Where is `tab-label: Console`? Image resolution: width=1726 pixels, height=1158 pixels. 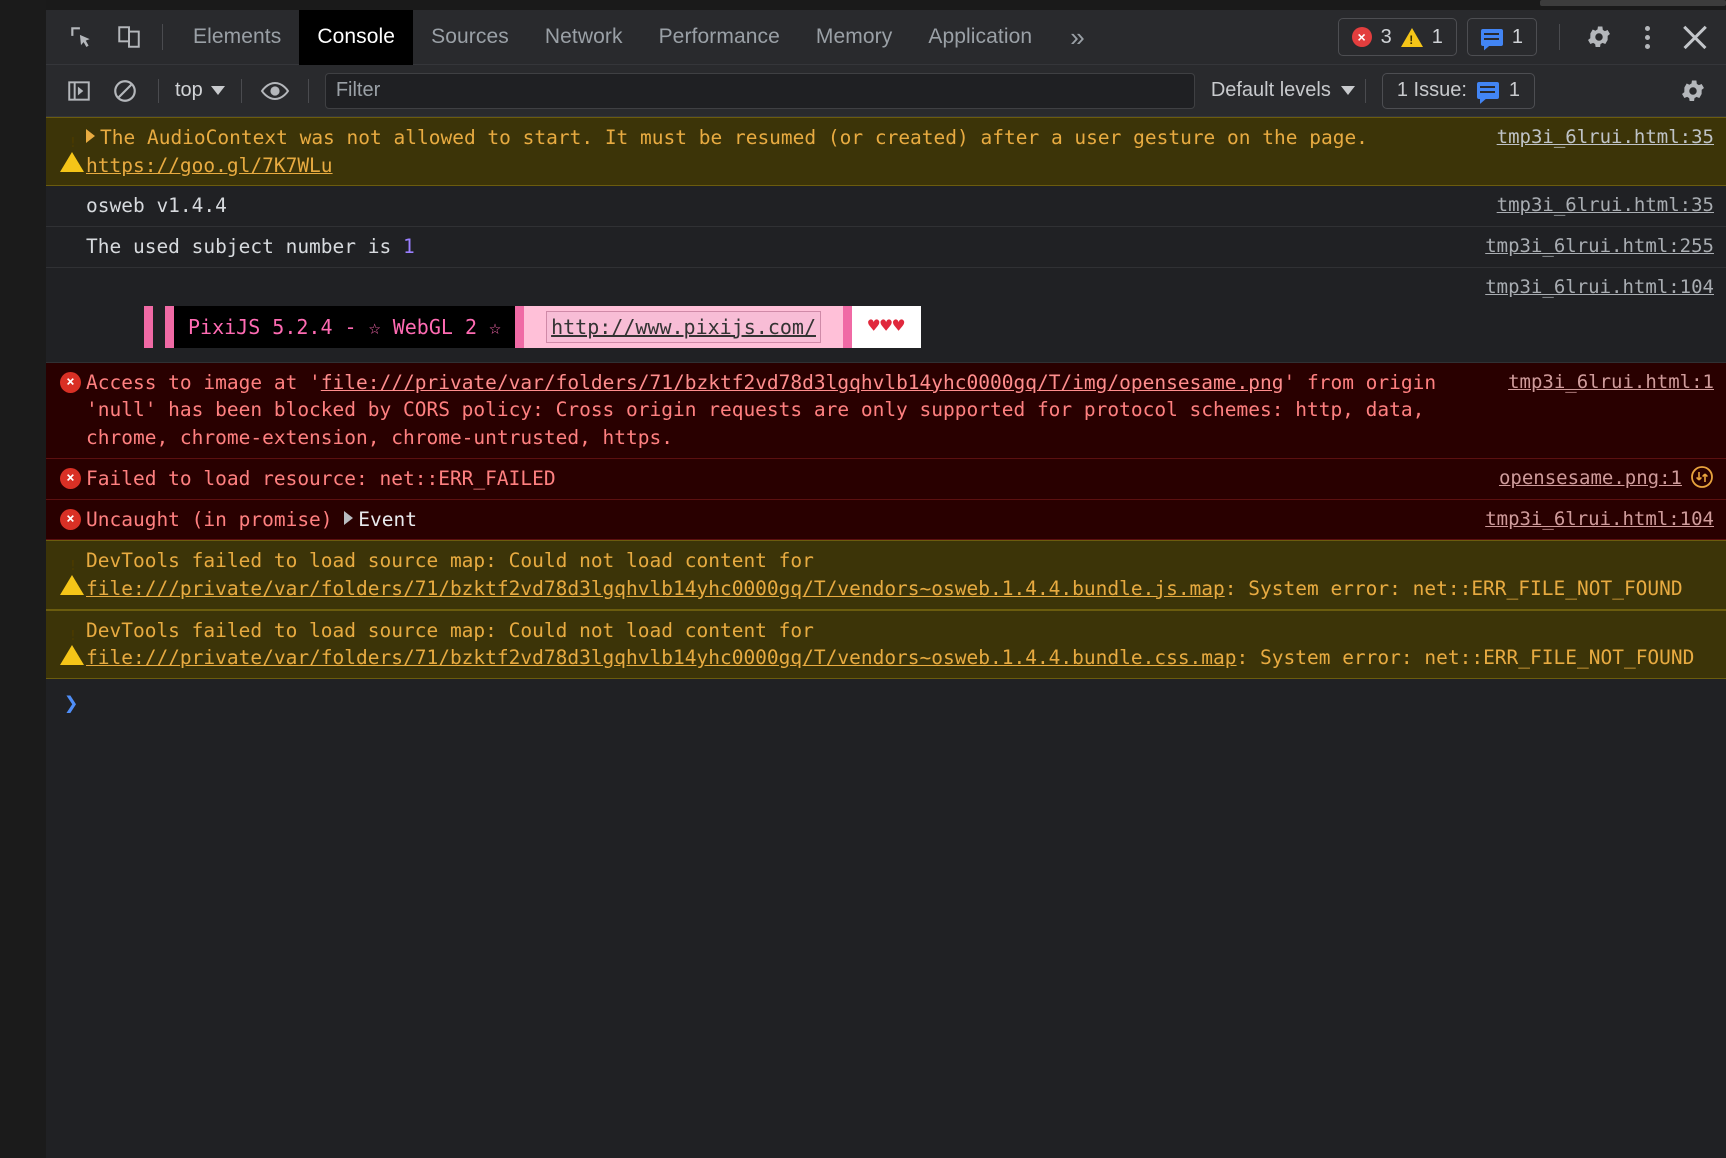 tab-label: Console is located at coordinates (356, 36).